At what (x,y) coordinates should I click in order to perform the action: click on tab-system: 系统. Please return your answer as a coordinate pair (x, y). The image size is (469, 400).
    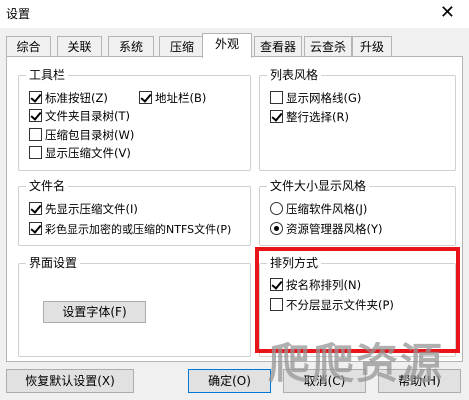
    Looking at the image, I should click on (131, 46).